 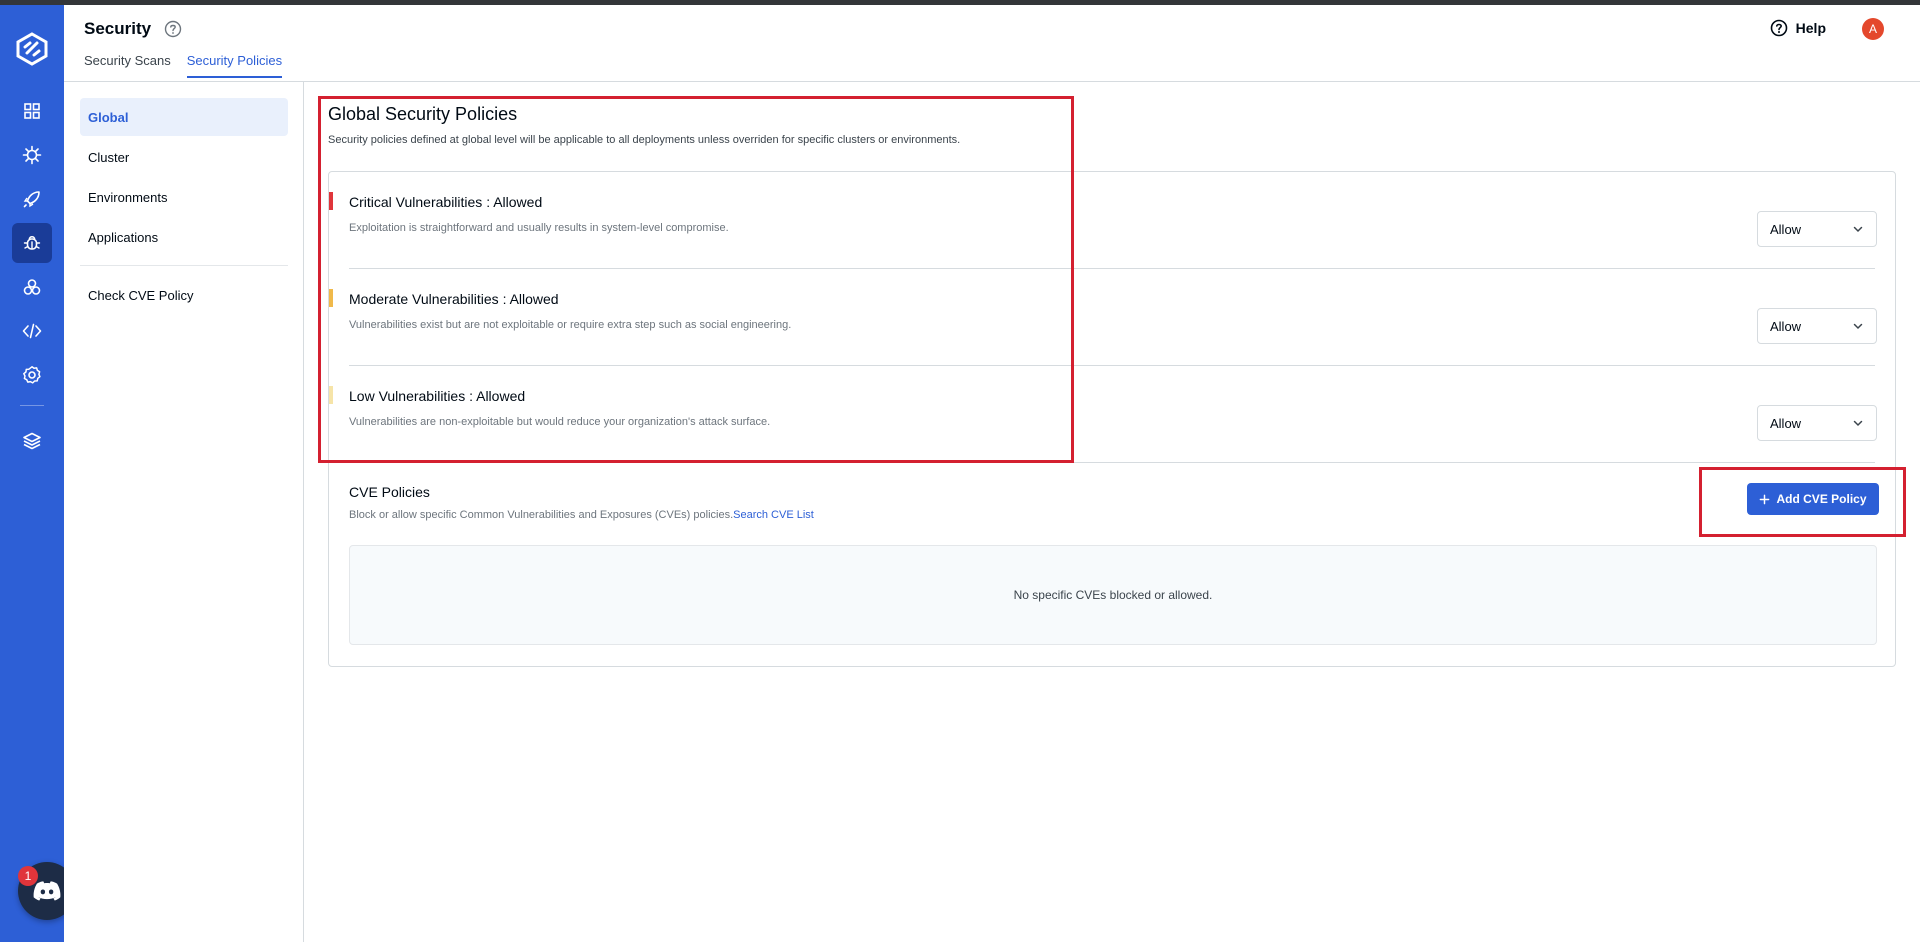 I want to click on nav-divider, so click(x=32, y=405).